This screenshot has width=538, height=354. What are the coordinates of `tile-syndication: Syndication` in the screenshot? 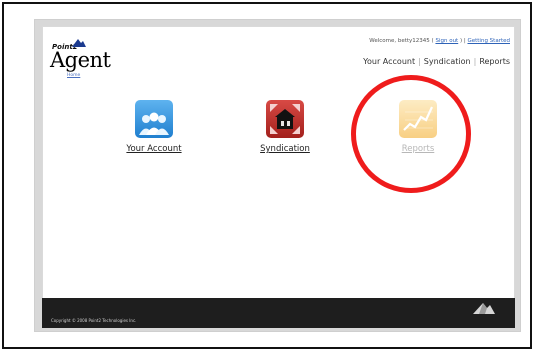 It's located at (285, 127).